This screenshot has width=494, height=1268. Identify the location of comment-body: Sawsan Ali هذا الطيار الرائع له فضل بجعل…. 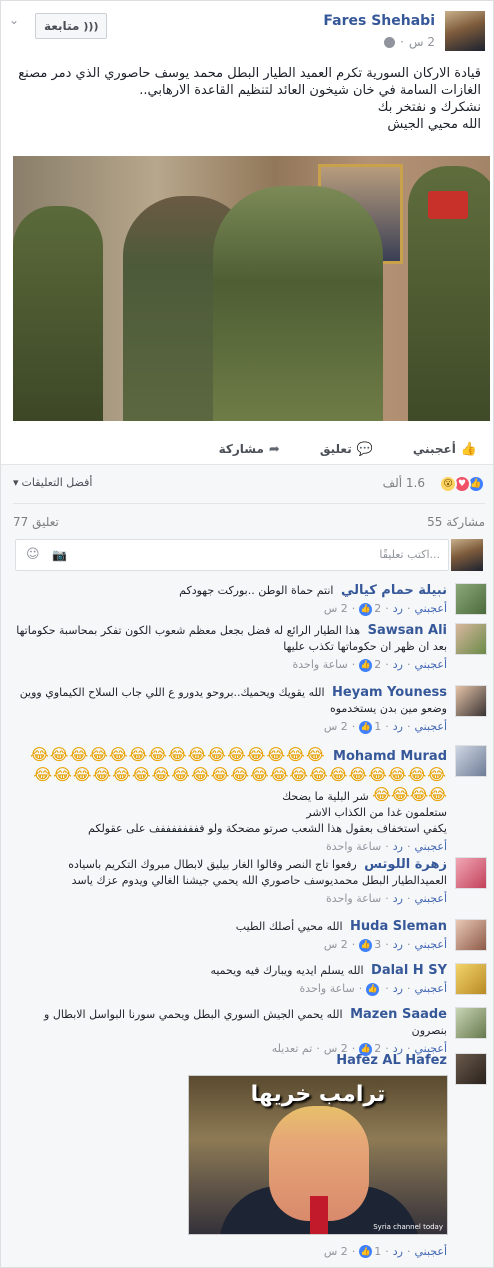
(229, 648).